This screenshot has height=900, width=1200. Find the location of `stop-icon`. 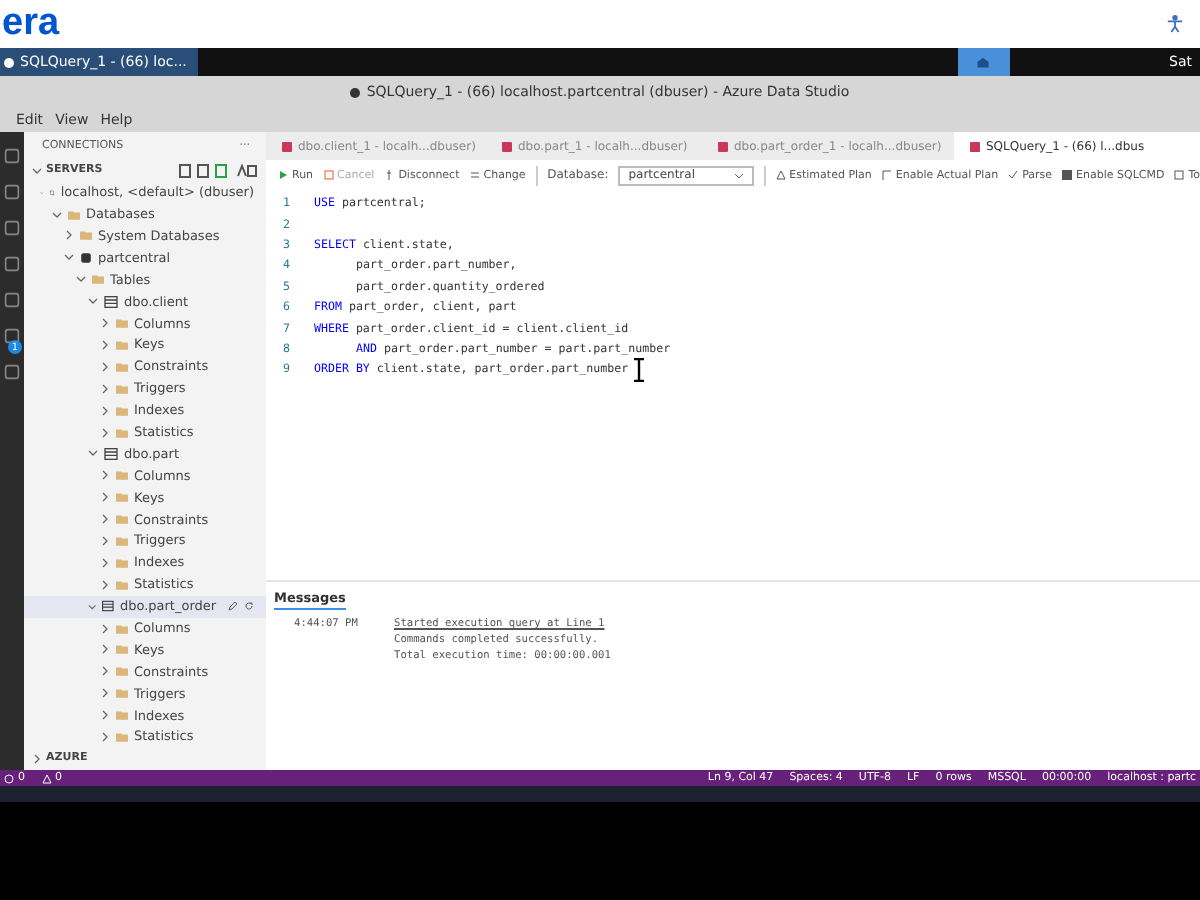

stop-icon is located at coordinates (328, 175).